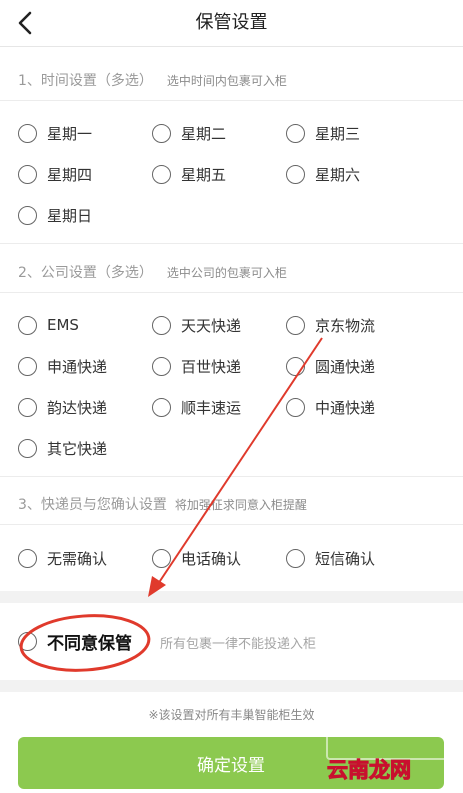 This screenshot has width=463, height=793. Describe the element at coordinates (226, 273) in the screenshot. I see `company-section-hint: 选中公司的包裹可入柜` at that location.